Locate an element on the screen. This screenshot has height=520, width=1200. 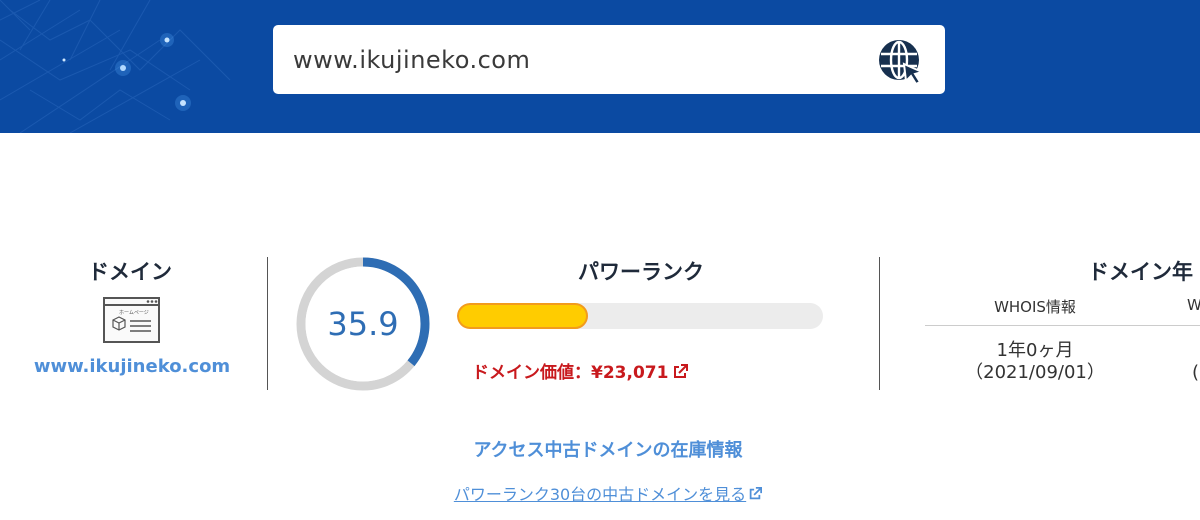
second-age-date: ( is located at coordinates (1196, 372).